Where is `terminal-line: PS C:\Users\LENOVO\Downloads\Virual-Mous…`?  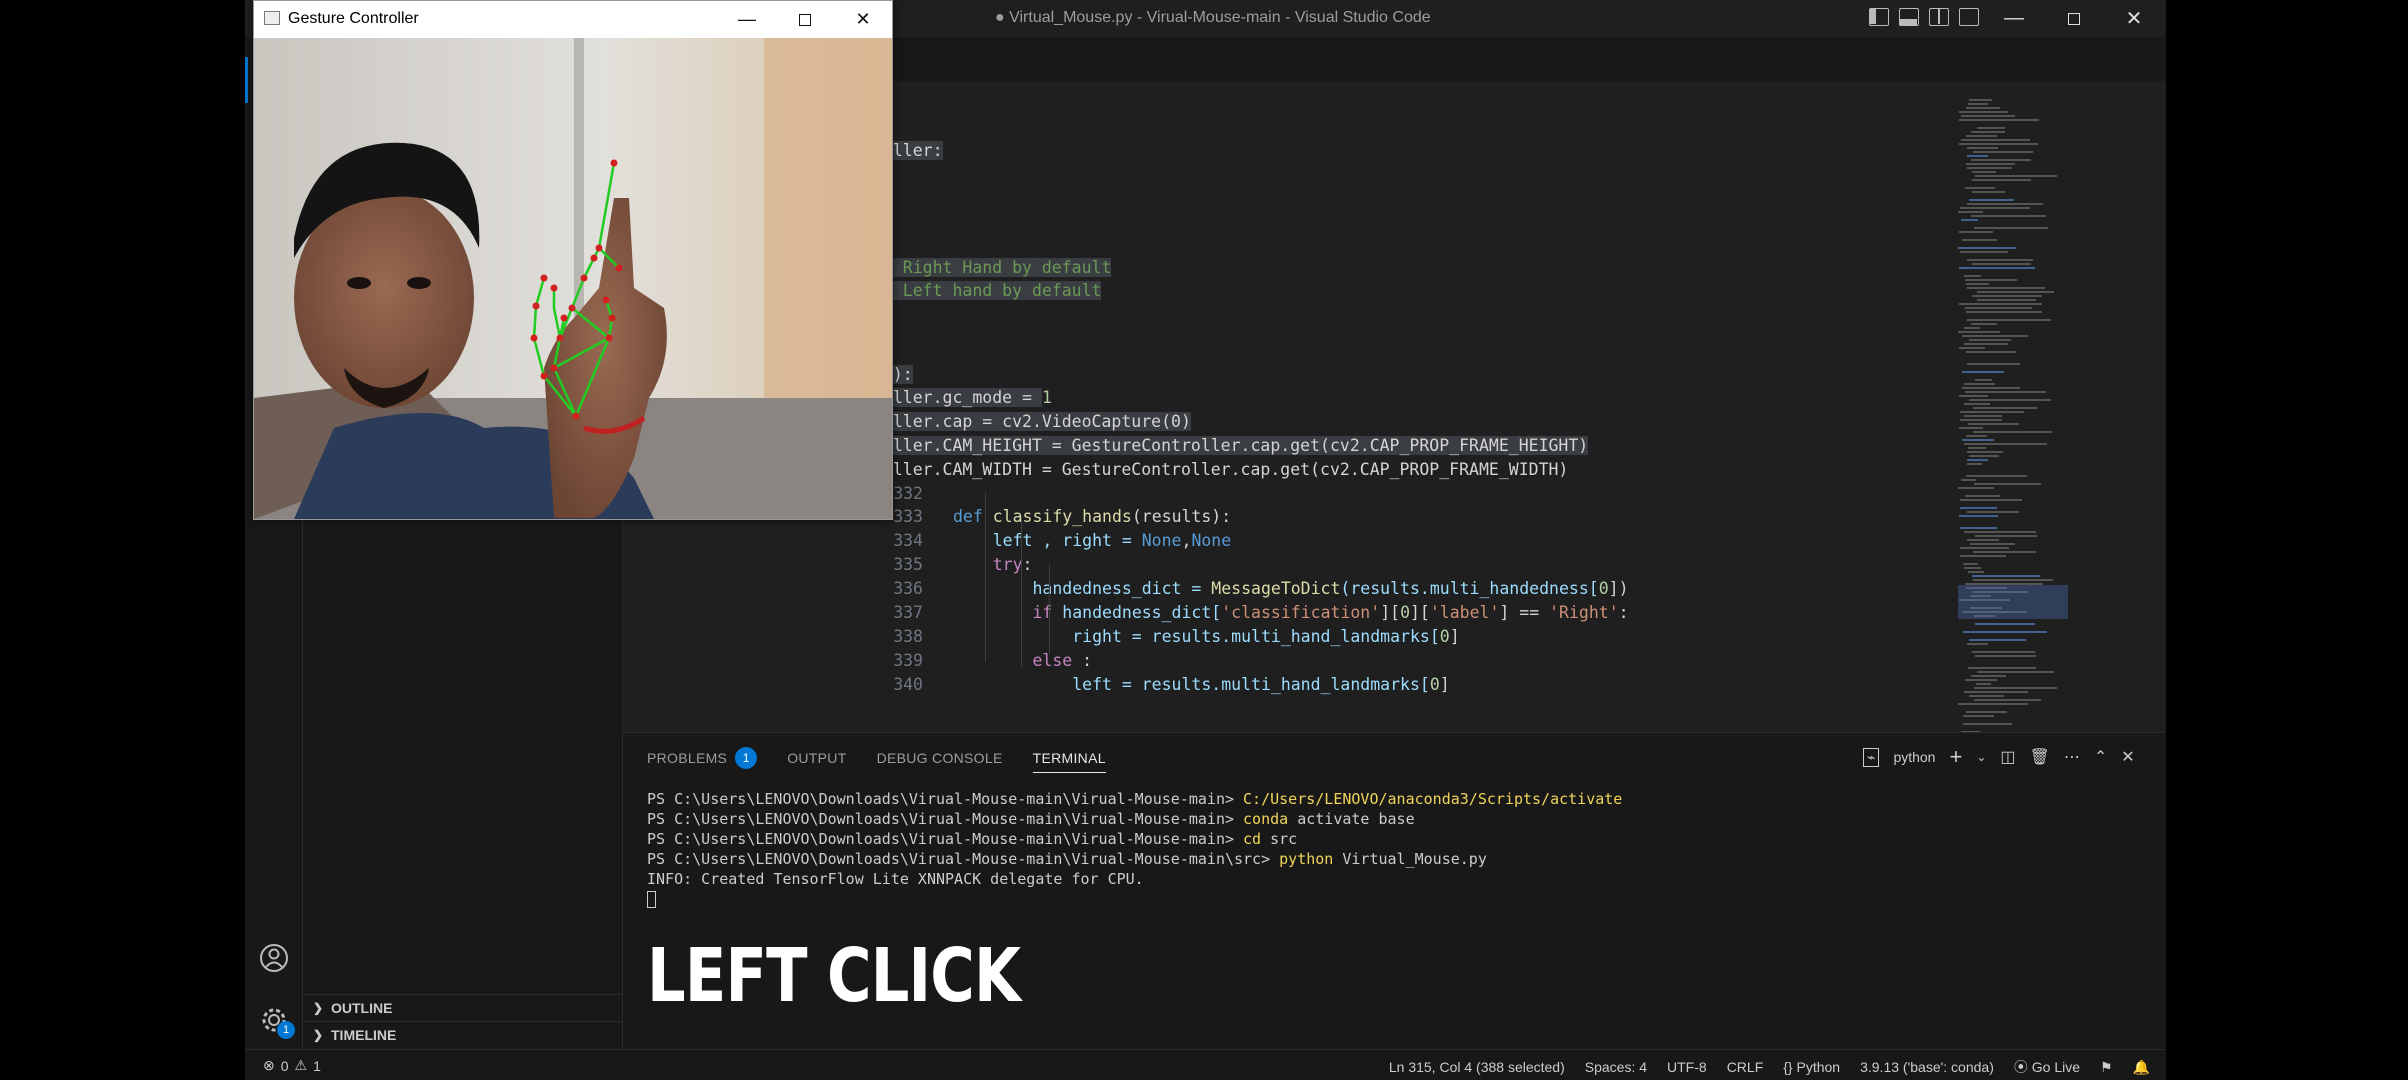
terminal-line: PS C:\Users\LENOVO\Downloads\Virual-Mous… is located at coordinates (1397, 799).